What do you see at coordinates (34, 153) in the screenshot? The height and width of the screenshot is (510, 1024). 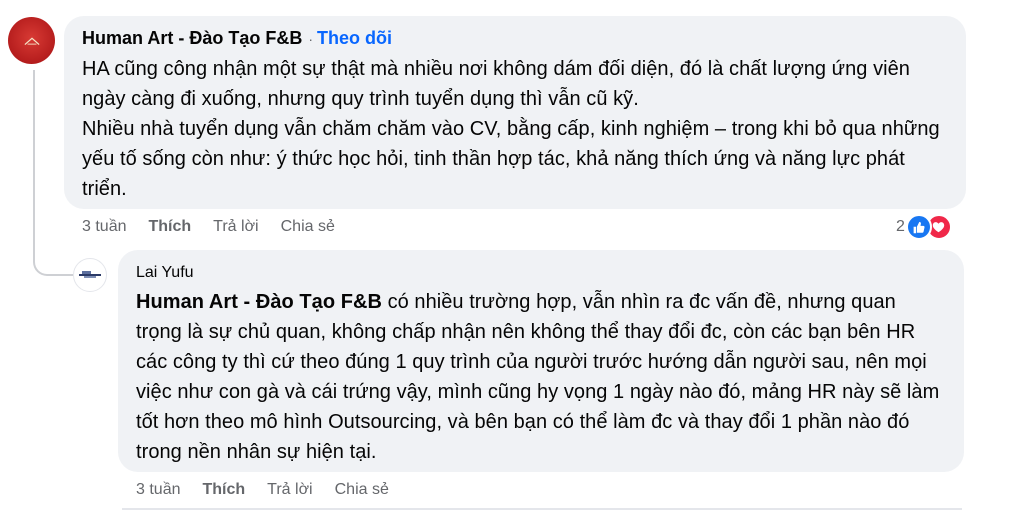 I see `thread-connector-line` at bounding box center [34, 153].